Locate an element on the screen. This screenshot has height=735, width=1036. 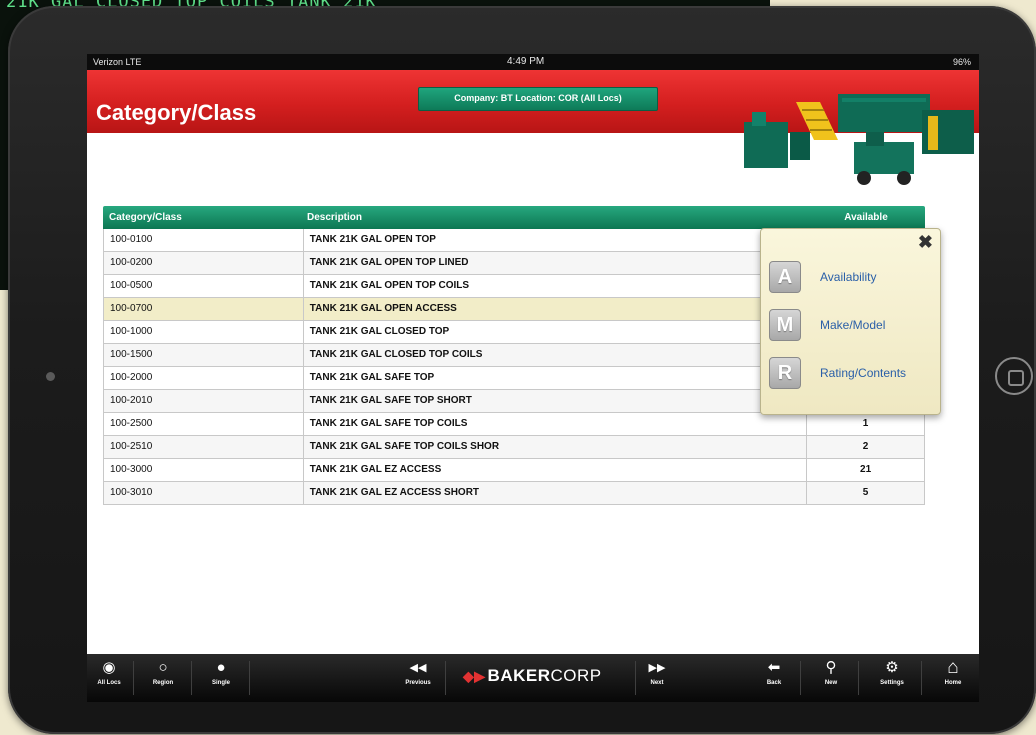
cell-description: TANK 21K GAL OPEN TOP is located at coordinates (556, 240).